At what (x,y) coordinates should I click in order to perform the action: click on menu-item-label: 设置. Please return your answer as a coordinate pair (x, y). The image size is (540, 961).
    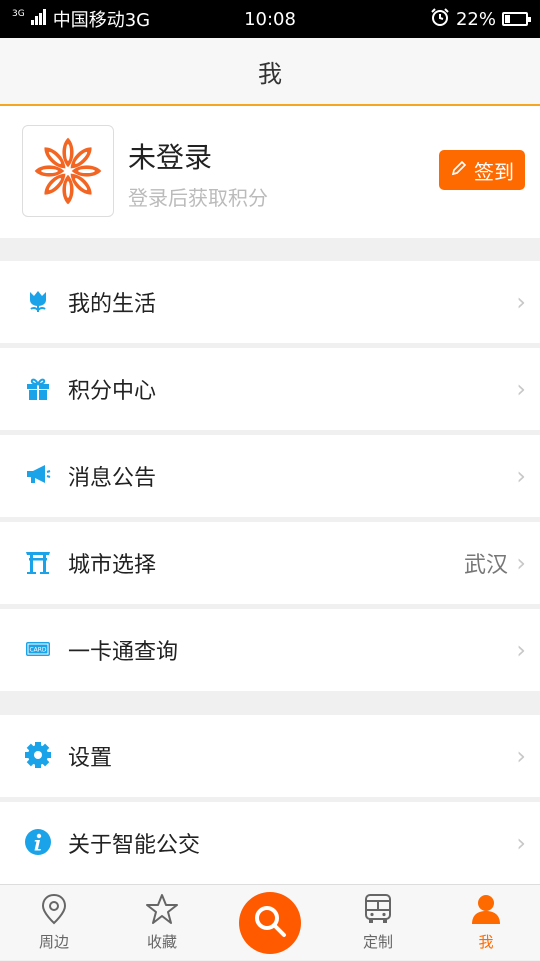
    Looking at the image, I should click on (90, 758).